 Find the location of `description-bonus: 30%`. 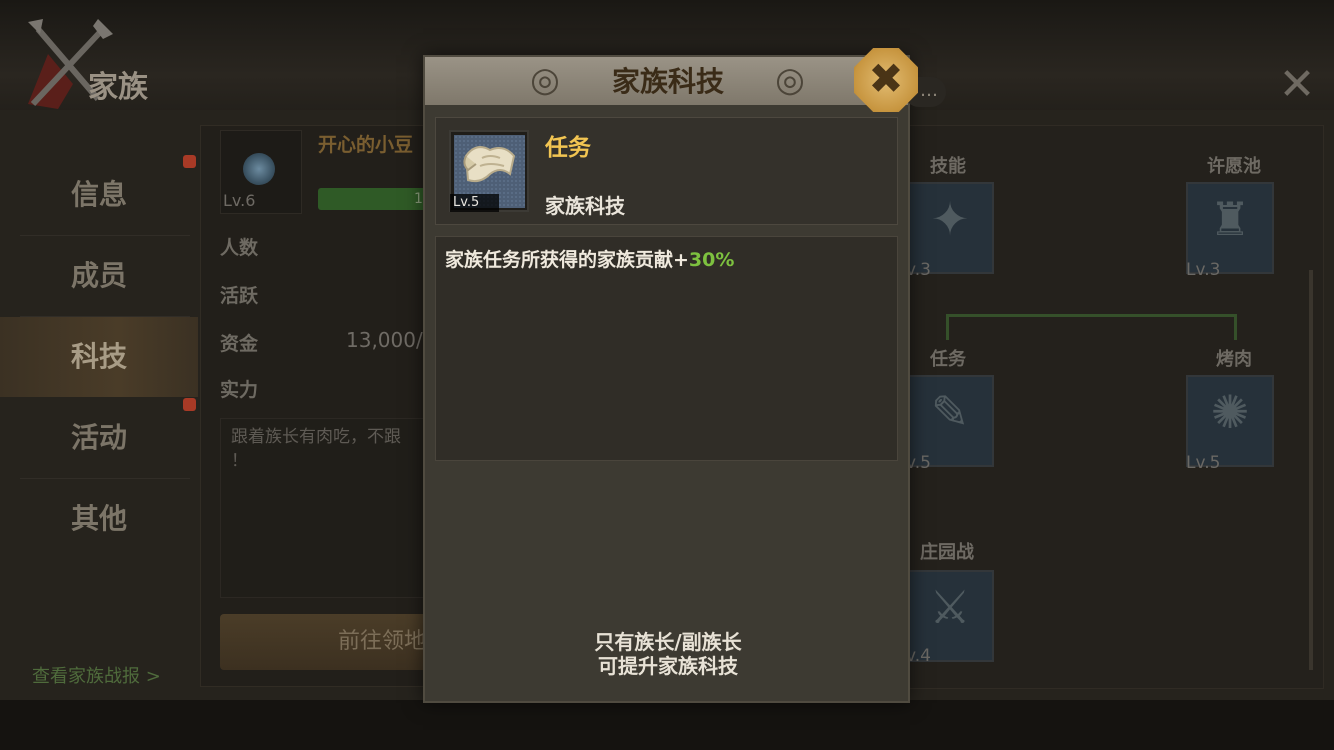

description-bonus: 30% is located at coordinates (711, 260).